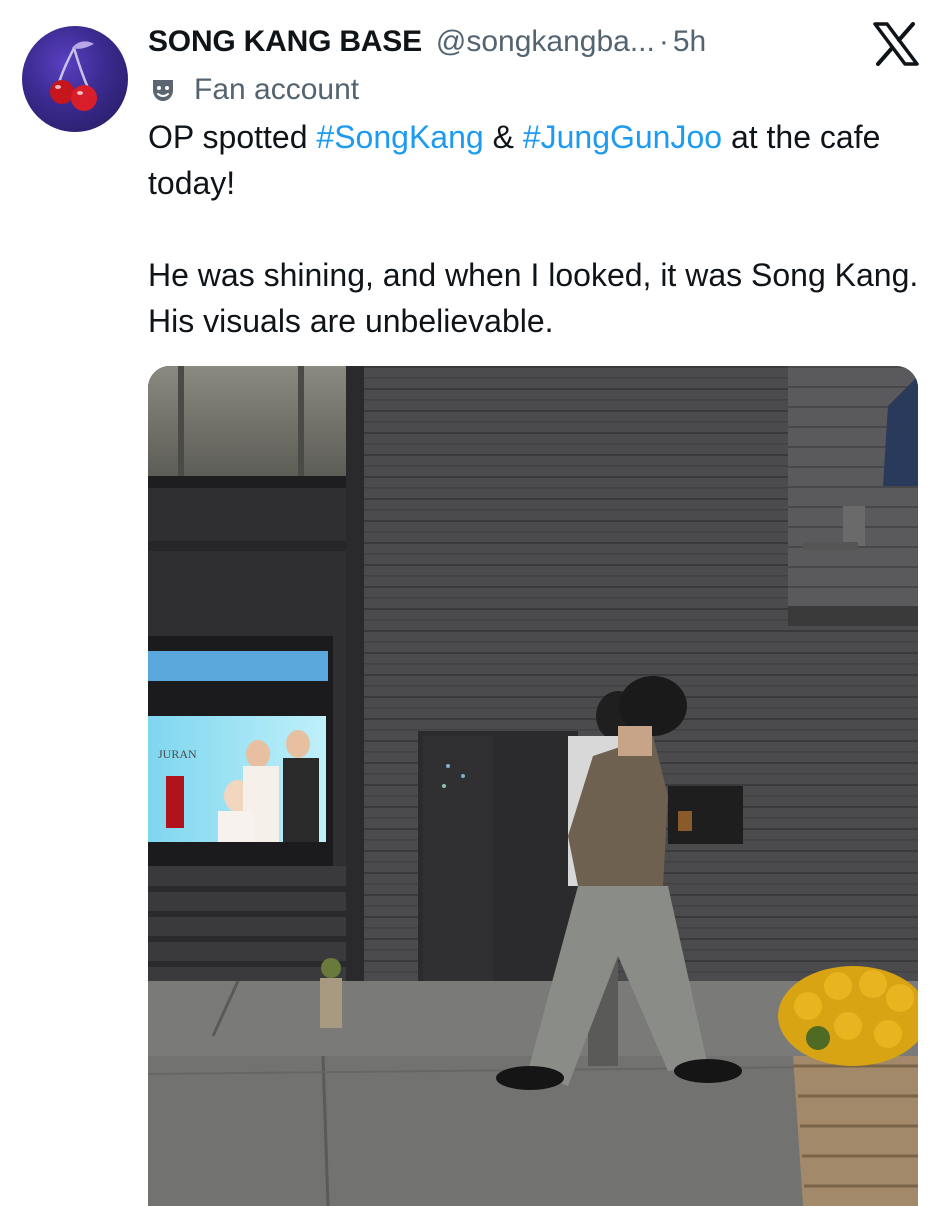 Image resolution: width=944 pixels, height=1206 pixels. I want to click on text-segment: &, so click(503, 137).